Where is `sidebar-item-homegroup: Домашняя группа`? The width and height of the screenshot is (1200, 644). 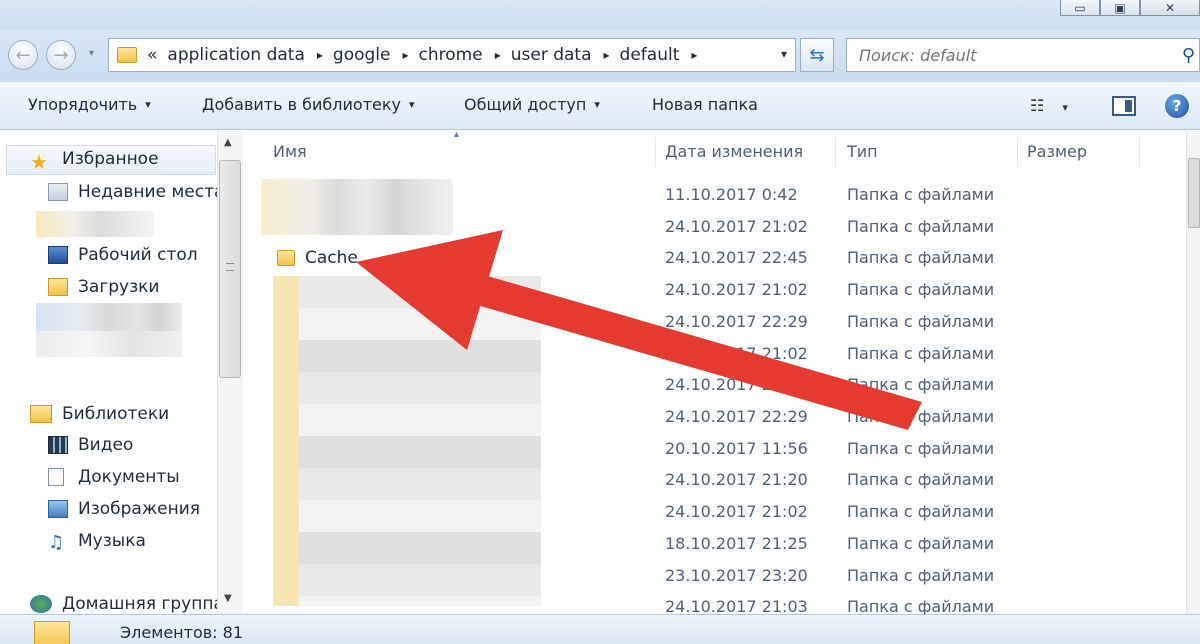
sidebar-item-homegroup: Домашняя группа is located at coordinates (127, 604).